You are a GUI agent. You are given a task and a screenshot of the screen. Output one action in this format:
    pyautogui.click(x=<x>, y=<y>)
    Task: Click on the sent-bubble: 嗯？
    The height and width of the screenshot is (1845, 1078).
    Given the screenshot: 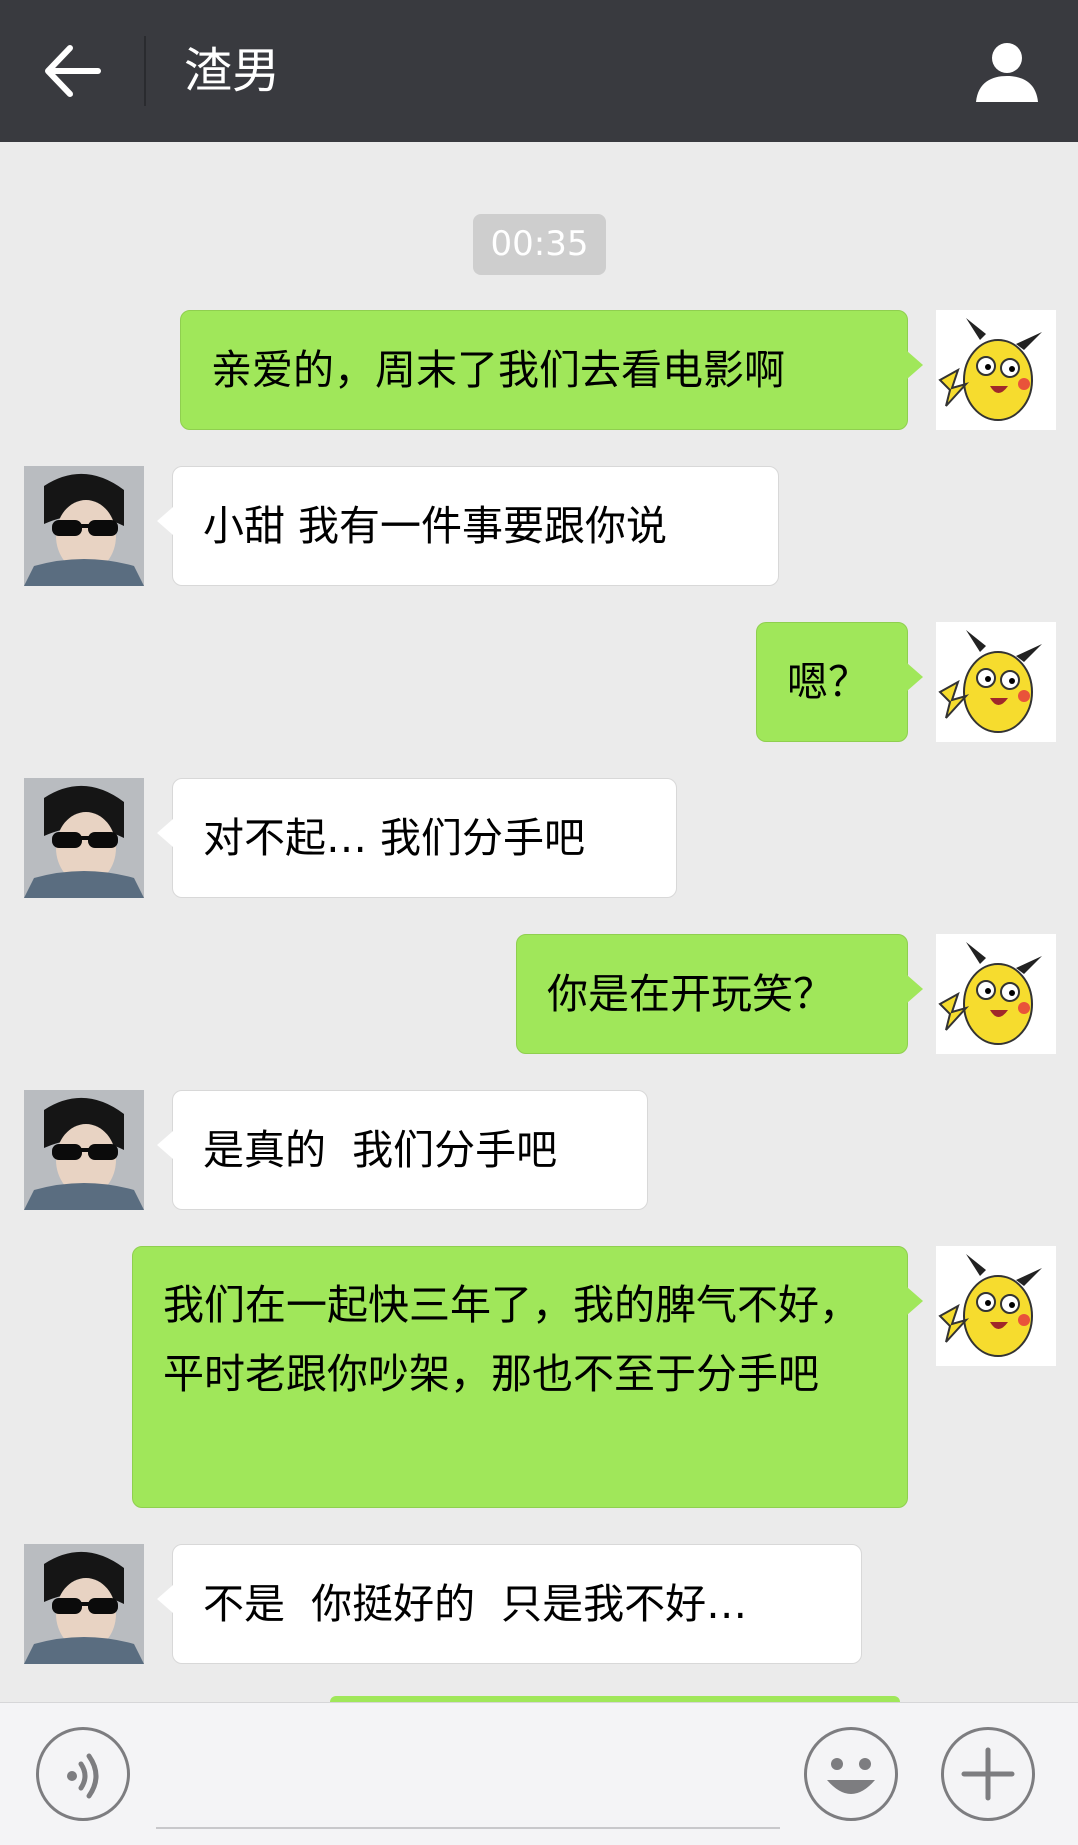 What is the action you would take?
    pyautogui.click(x=839, y=682)
    